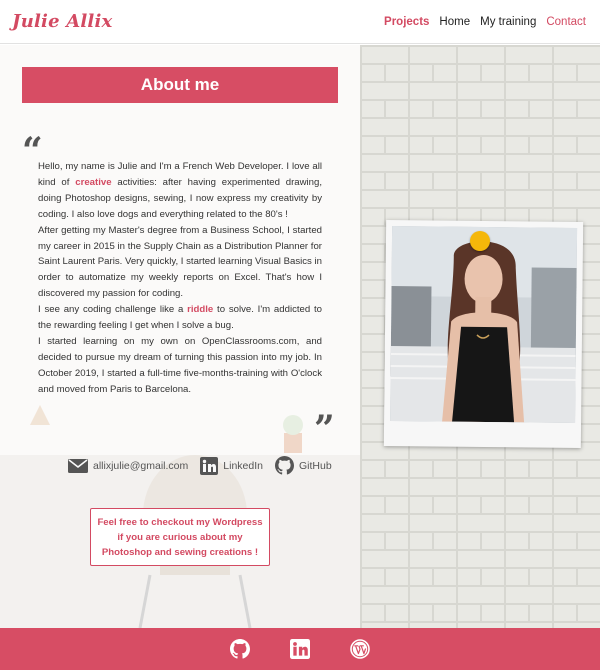 This screenshot has height=670, width=600. I want to click on github-link: GitHub, so click(303, 465).